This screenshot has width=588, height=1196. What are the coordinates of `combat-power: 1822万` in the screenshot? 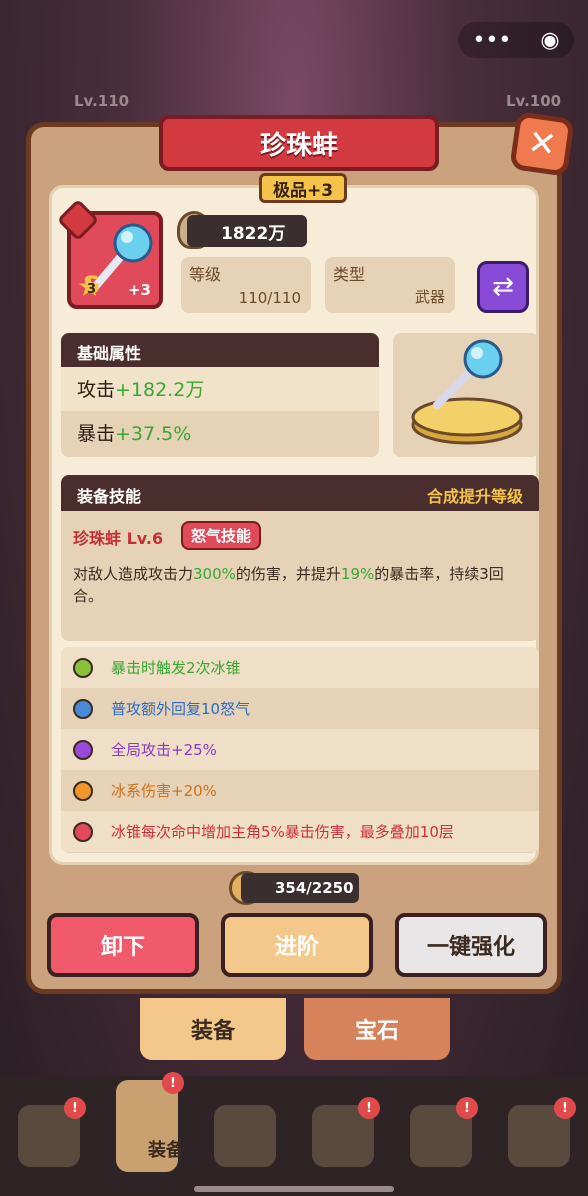 It's located at (247, 231).